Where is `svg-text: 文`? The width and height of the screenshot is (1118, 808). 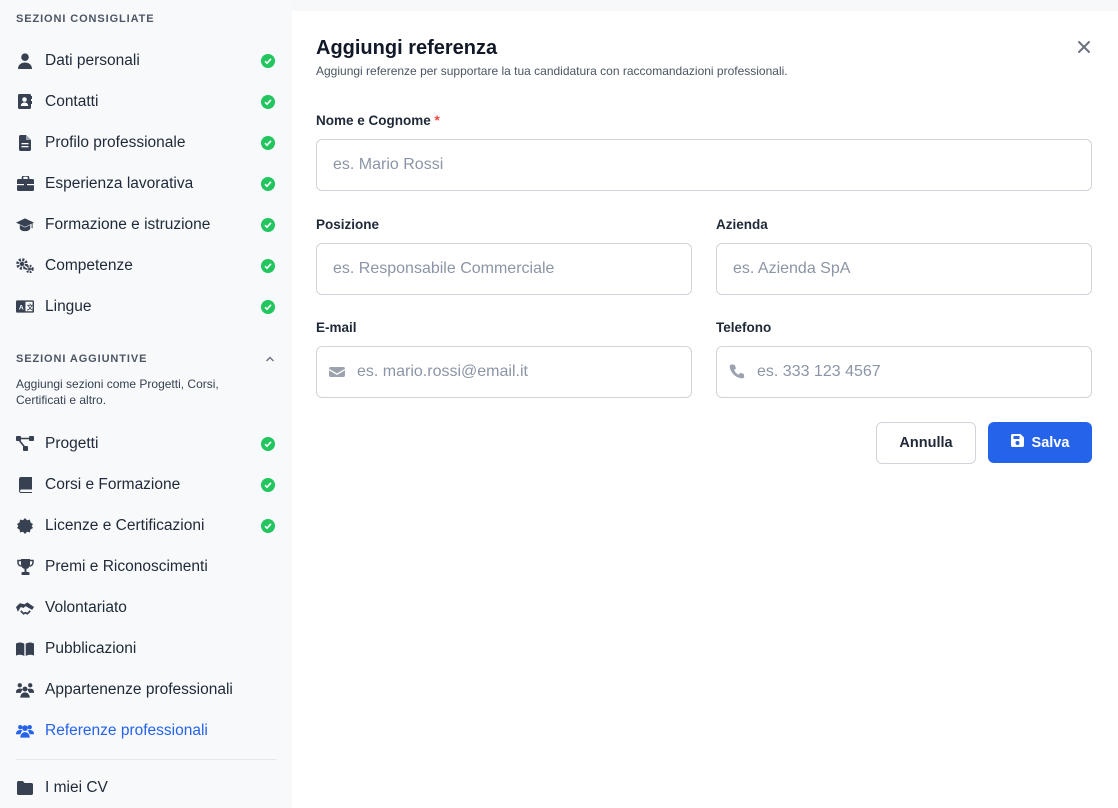
svg-text: 文 is located at coordinates (30, 306).